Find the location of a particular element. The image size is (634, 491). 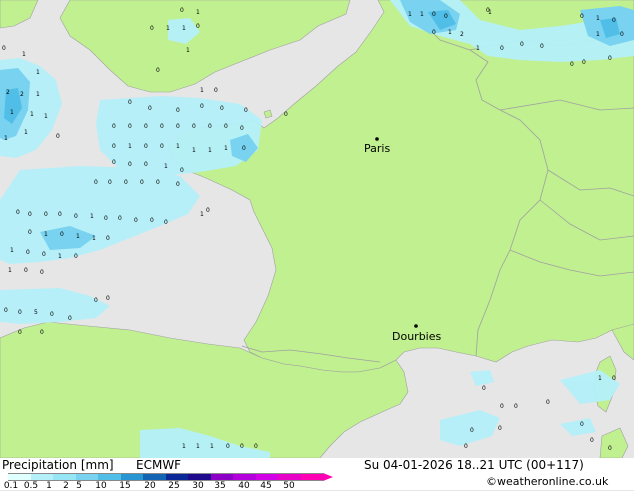

city-label-dourbies: Dourbies is located at coordinates (417, 336).